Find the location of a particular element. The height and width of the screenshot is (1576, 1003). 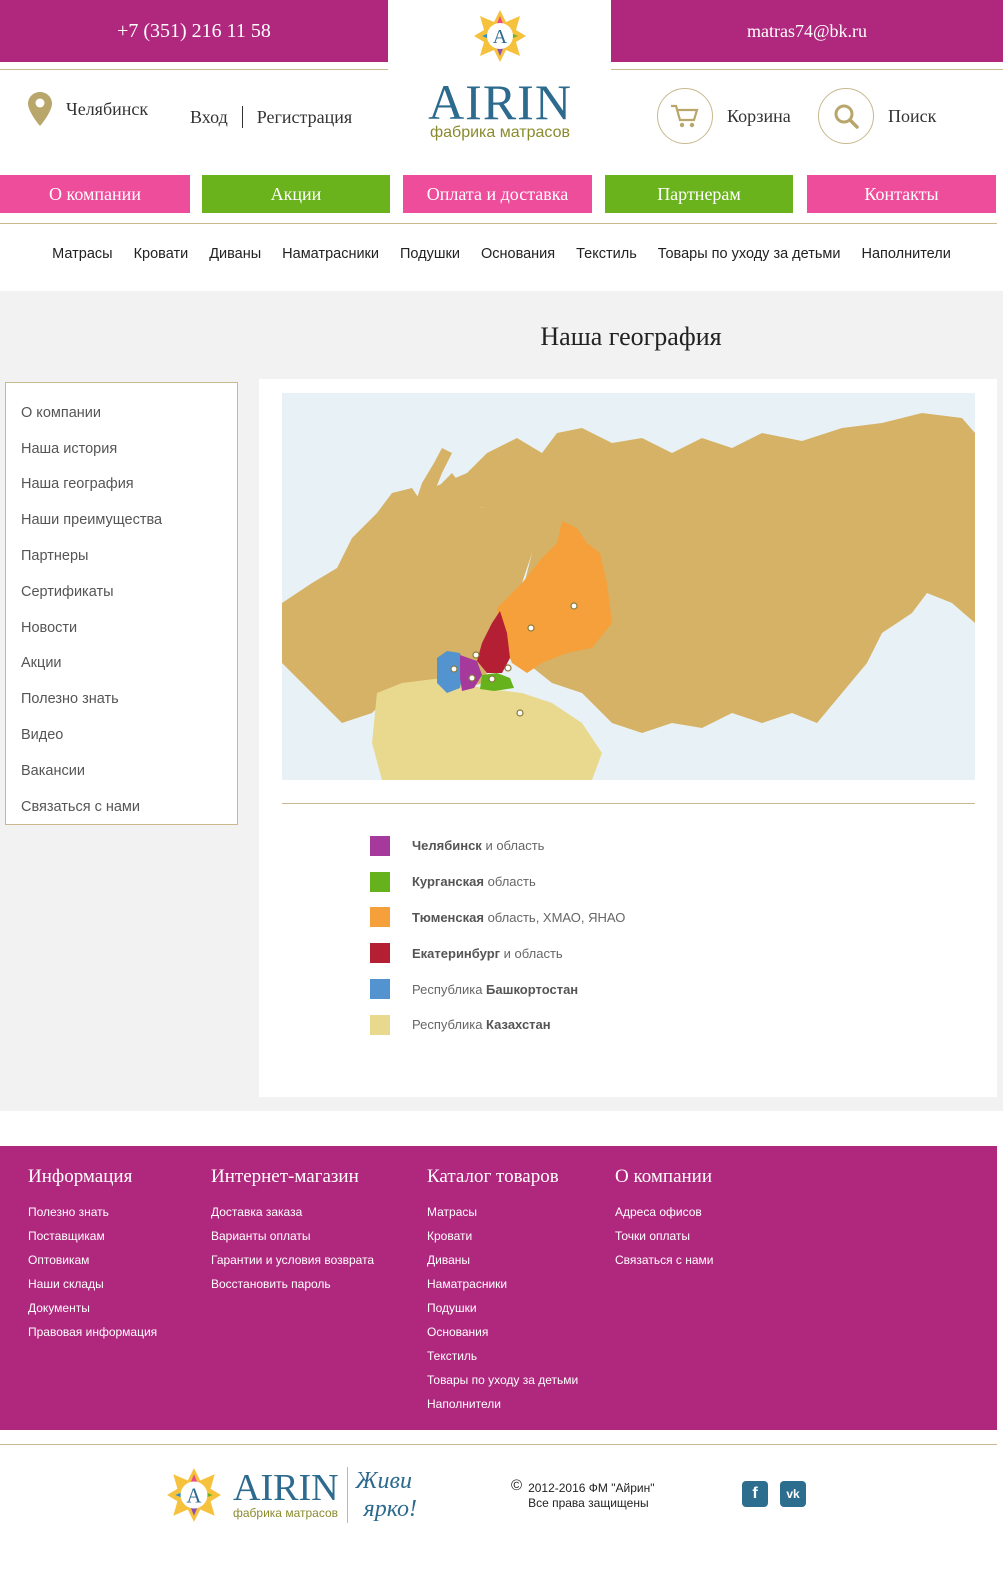

city-selector: Челябинск is located at coordinates (88, 109).